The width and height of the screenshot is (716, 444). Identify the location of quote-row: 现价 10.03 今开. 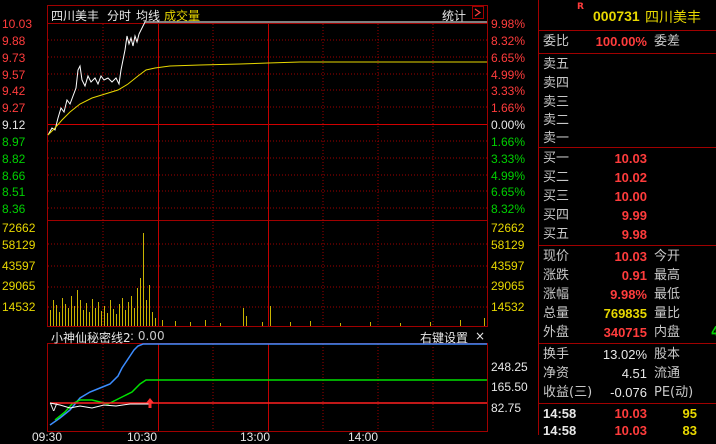
(627, 256).